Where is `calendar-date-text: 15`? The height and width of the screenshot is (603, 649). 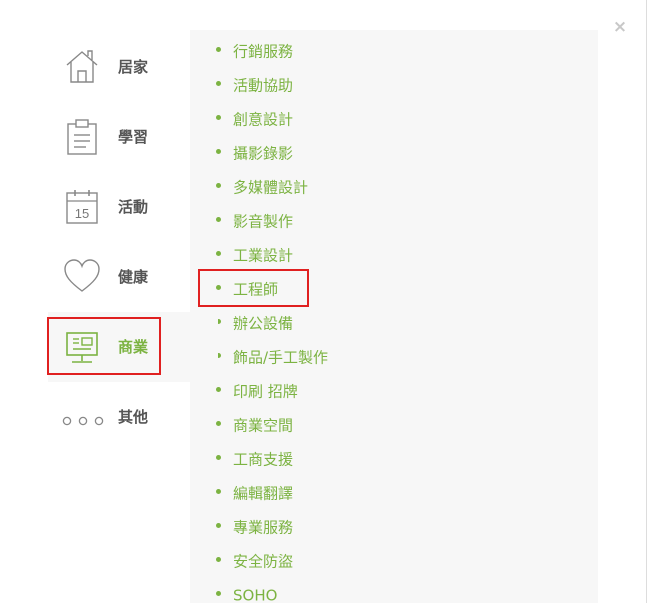
calendar-date-text: 15 is located at coordinates (82, 213).